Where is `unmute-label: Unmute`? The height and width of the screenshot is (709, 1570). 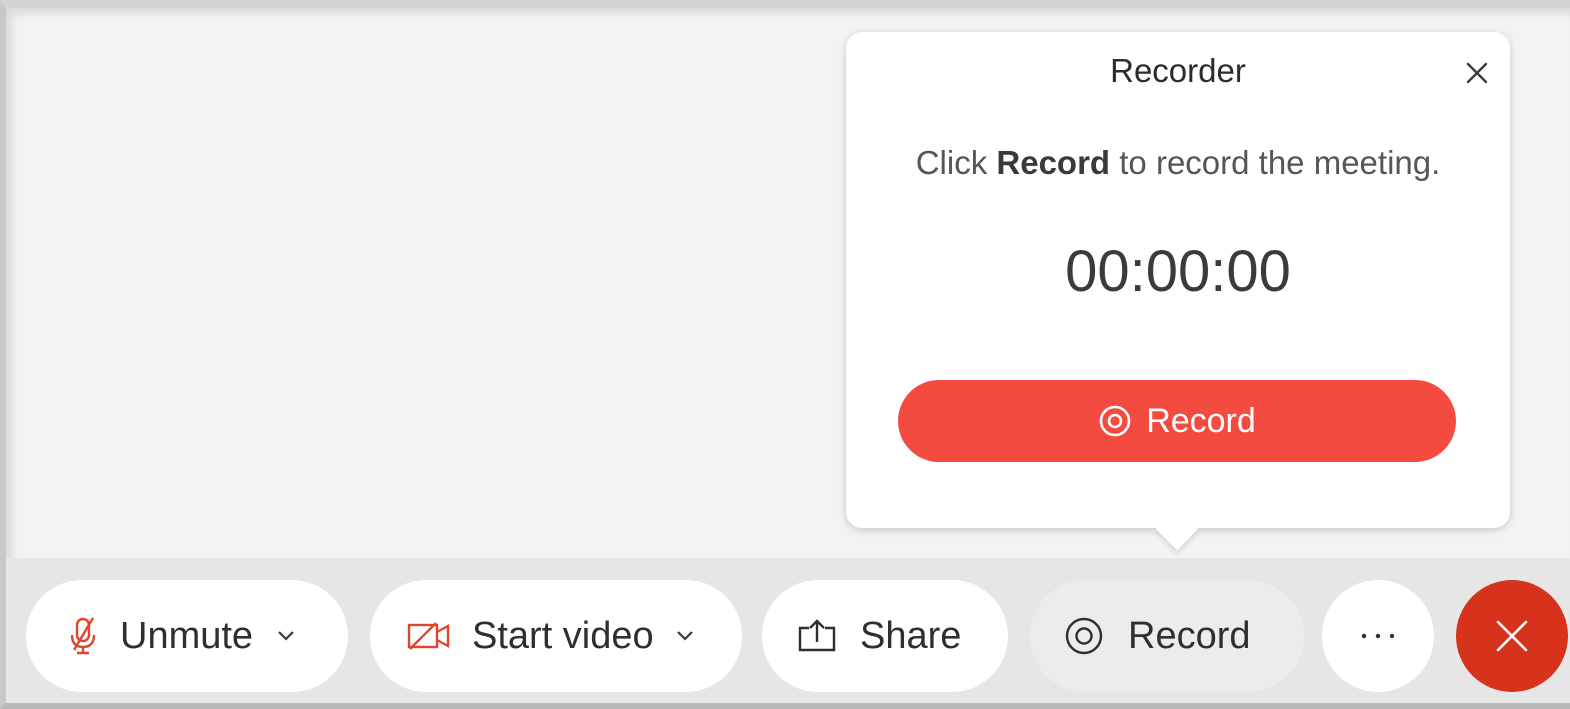 unmute-label: Unmute is located at coordinates (187, 635).